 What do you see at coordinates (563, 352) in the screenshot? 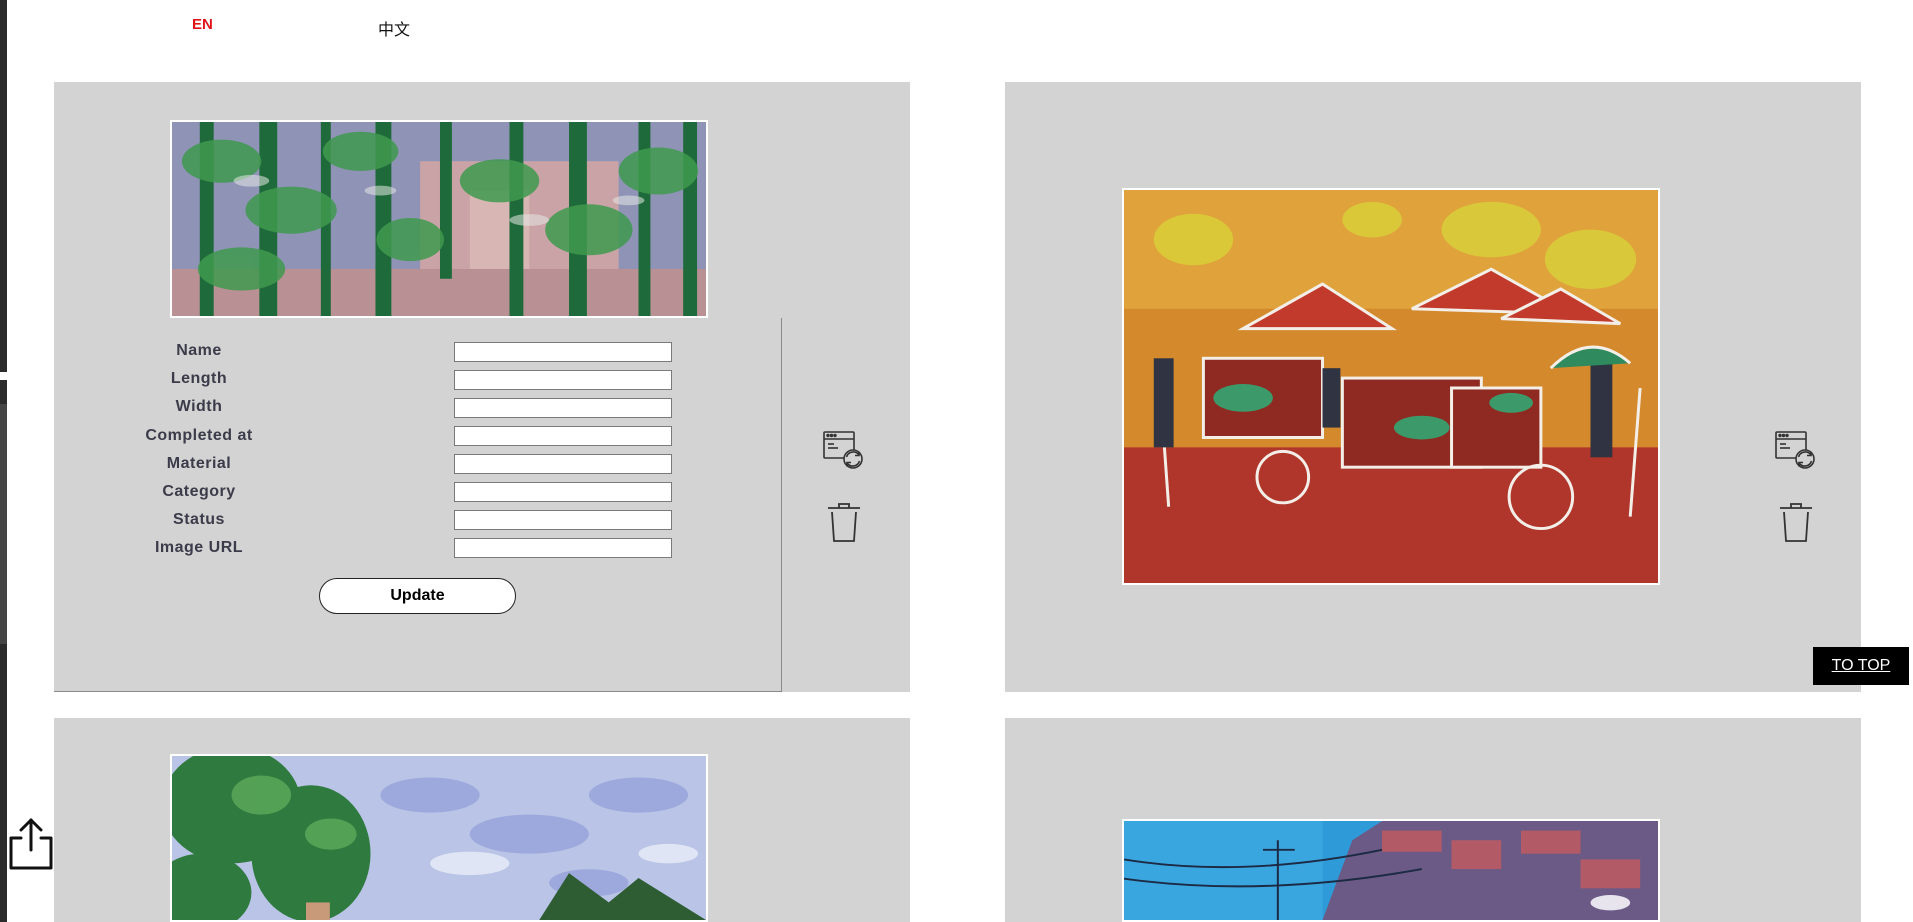
I see `name-input` at bounding box center [563, 352].